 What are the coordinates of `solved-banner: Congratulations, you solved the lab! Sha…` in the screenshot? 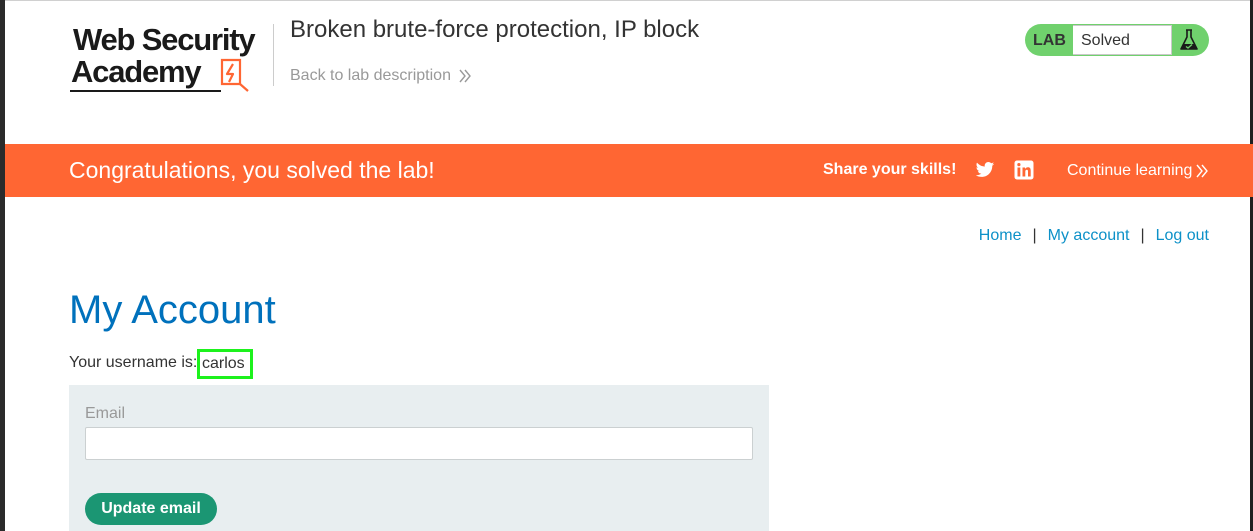 It's located at (629, 170).